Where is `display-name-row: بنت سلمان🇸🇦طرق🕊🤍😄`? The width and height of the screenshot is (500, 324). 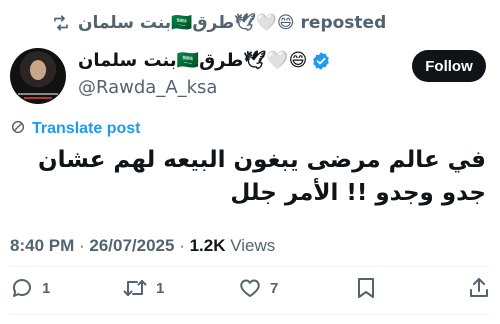 display-name-row: بنت سلمان🇸🇦طرق🕊🤍😄 is located at coordinates (204, 60).